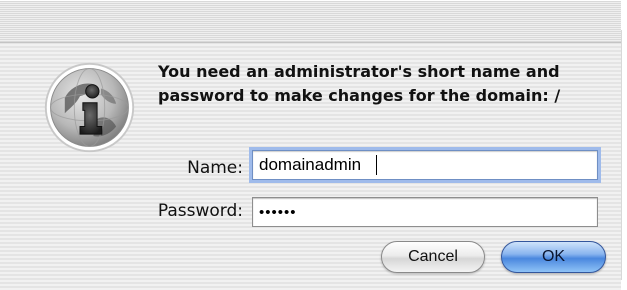 The height and width of the screenshot is (290, 627). What do you see at coordinates (313, 21) in the screenshot?
I see `title-bar` at bounding box center [313, 21].